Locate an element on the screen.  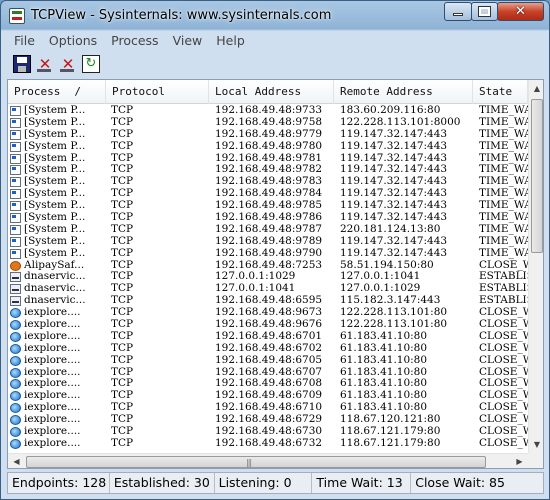
column-header-protocol: Protocol is located at coordinates (157, 92).